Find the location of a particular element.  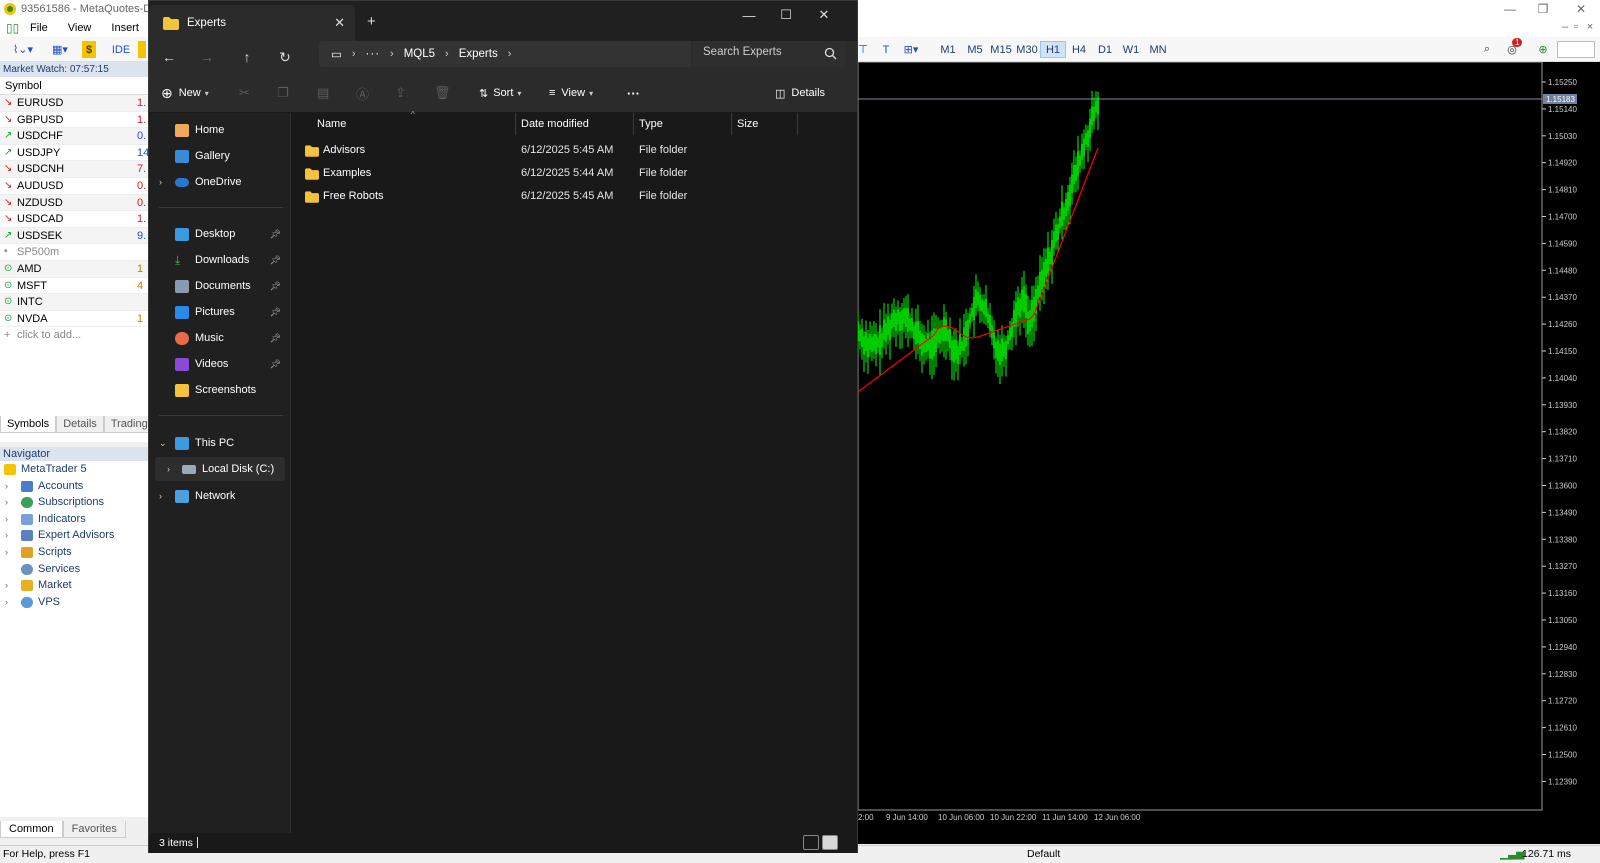

navigator-indicators: › Indicators is located at coordinates (74, 519).